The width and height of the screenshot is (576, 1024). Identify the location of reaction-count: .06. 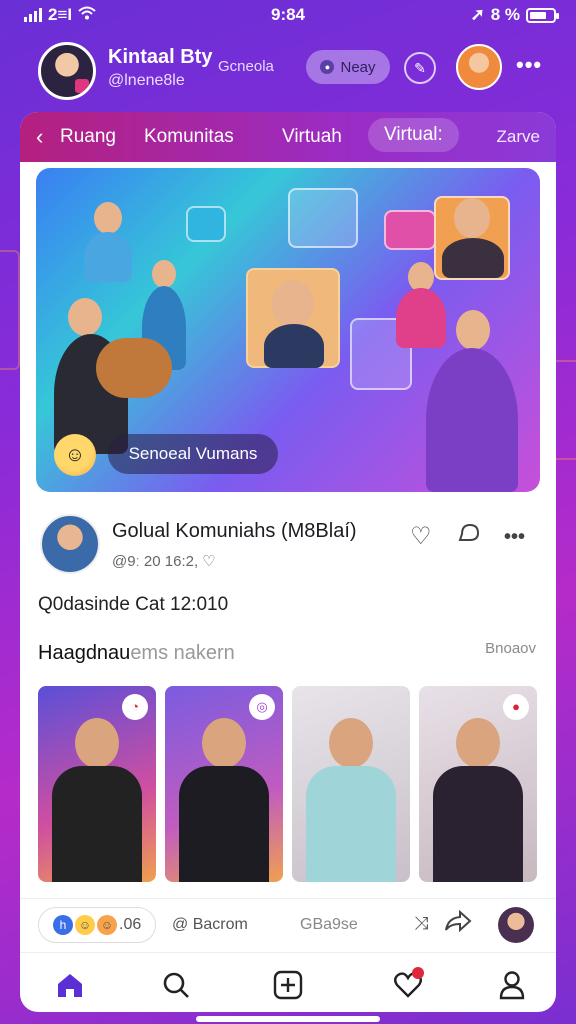
(130, 924).